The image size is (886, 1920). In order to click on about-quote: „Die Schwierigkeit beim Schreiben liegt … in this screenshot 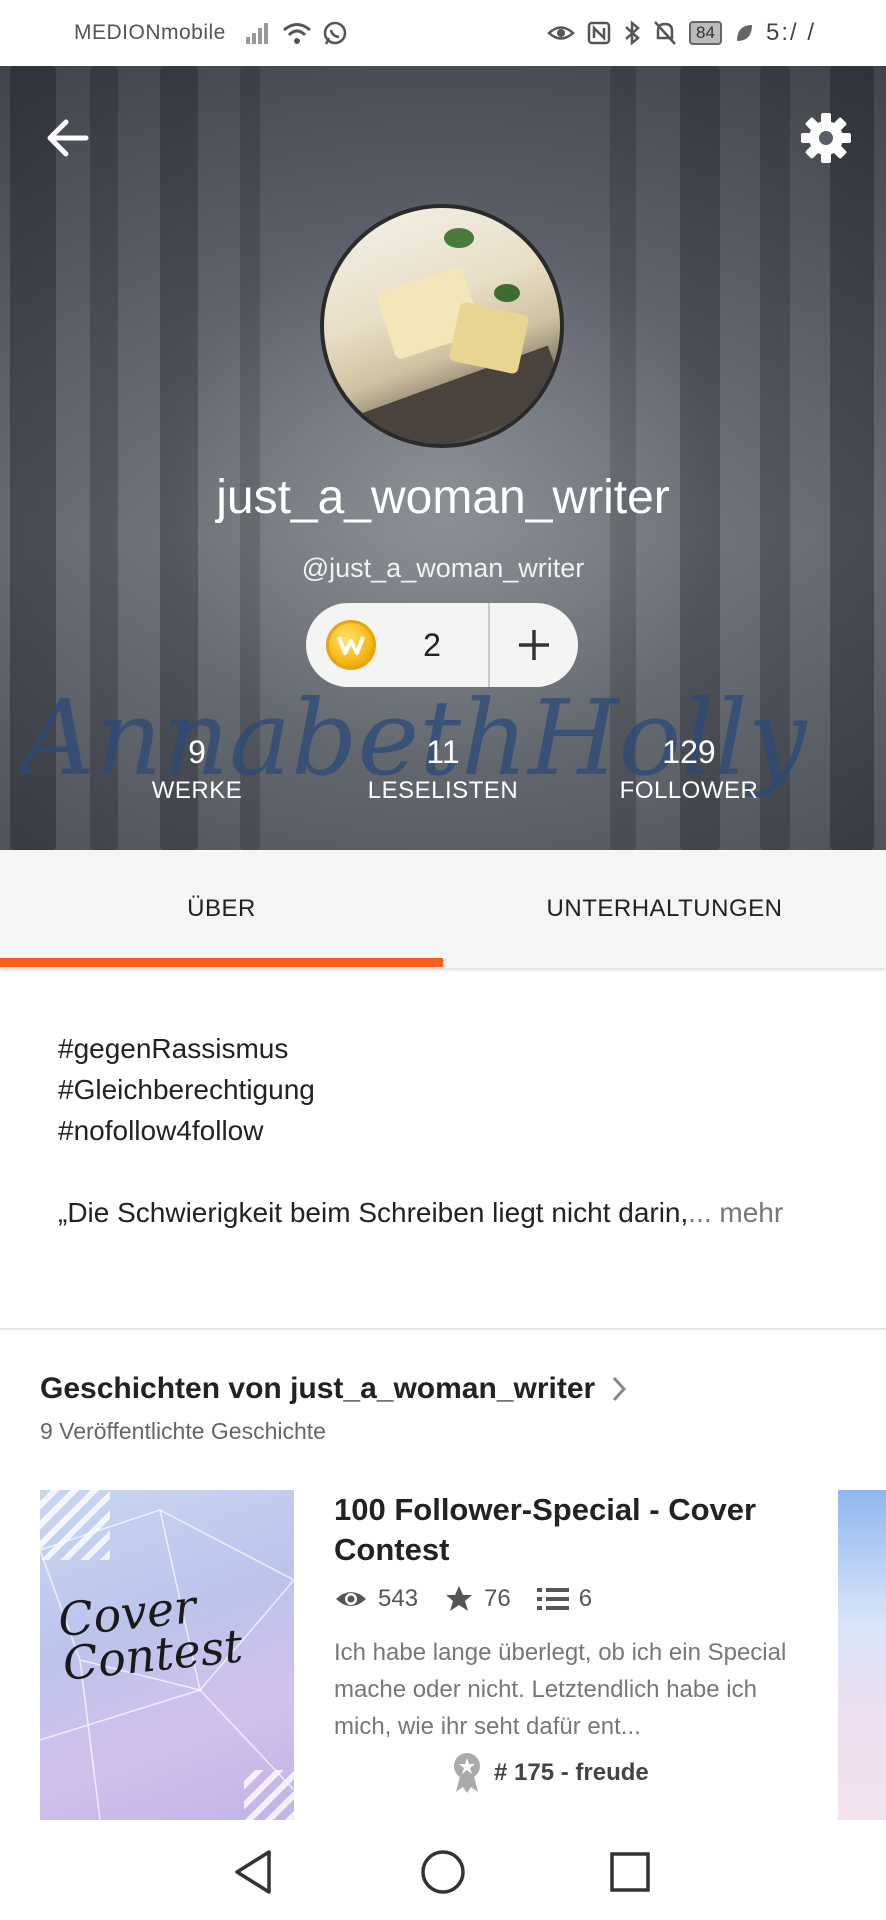, I will do `click(448, 1212)`.